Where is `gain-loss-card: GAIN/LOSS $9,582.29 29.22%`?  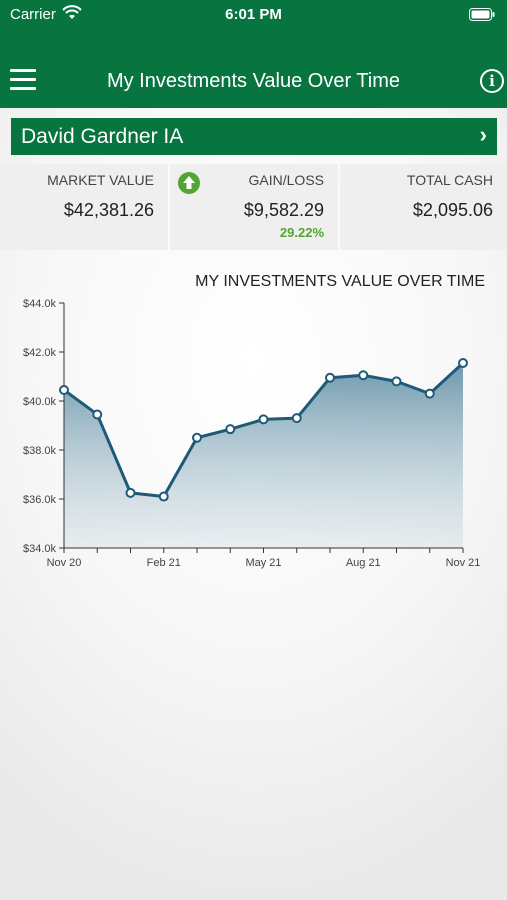 gain-loss-card: GAIN/LOSS $9,582.29 29.22% is located at coordinates (254, 207).